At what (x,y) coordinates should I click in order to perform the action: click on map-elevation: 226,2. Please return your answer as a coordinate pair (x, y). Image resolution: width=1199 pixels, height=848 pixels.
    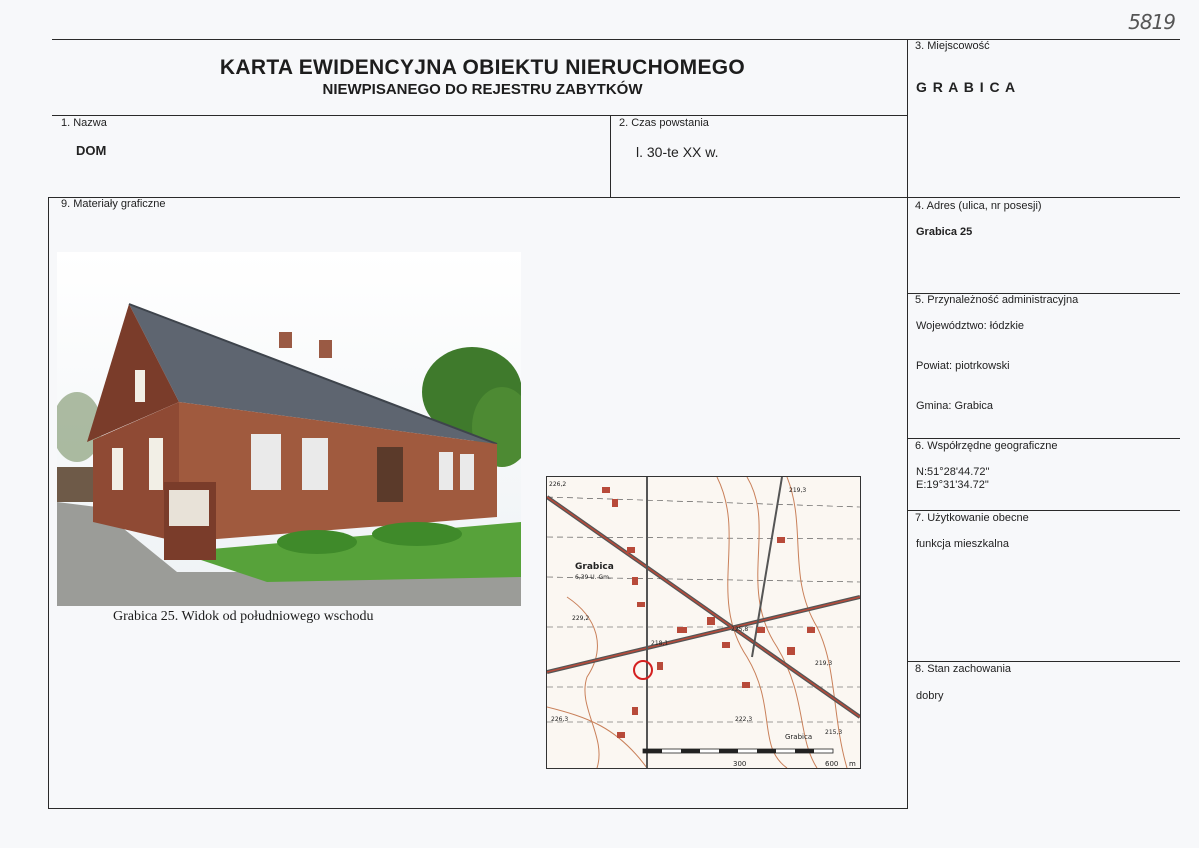
    Looking at the image, I should click on (557, 484).